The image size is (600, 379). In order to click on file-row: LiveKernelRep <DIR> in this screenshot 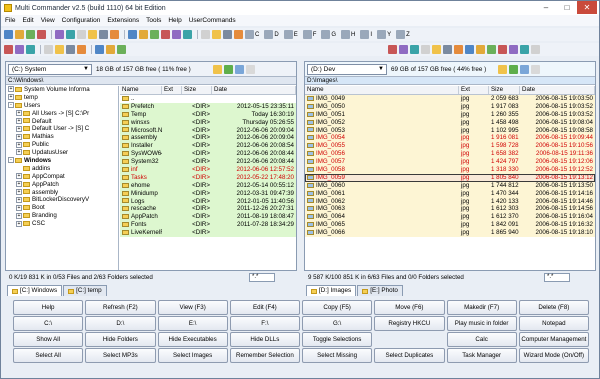, I will do `click(208, 233)`.